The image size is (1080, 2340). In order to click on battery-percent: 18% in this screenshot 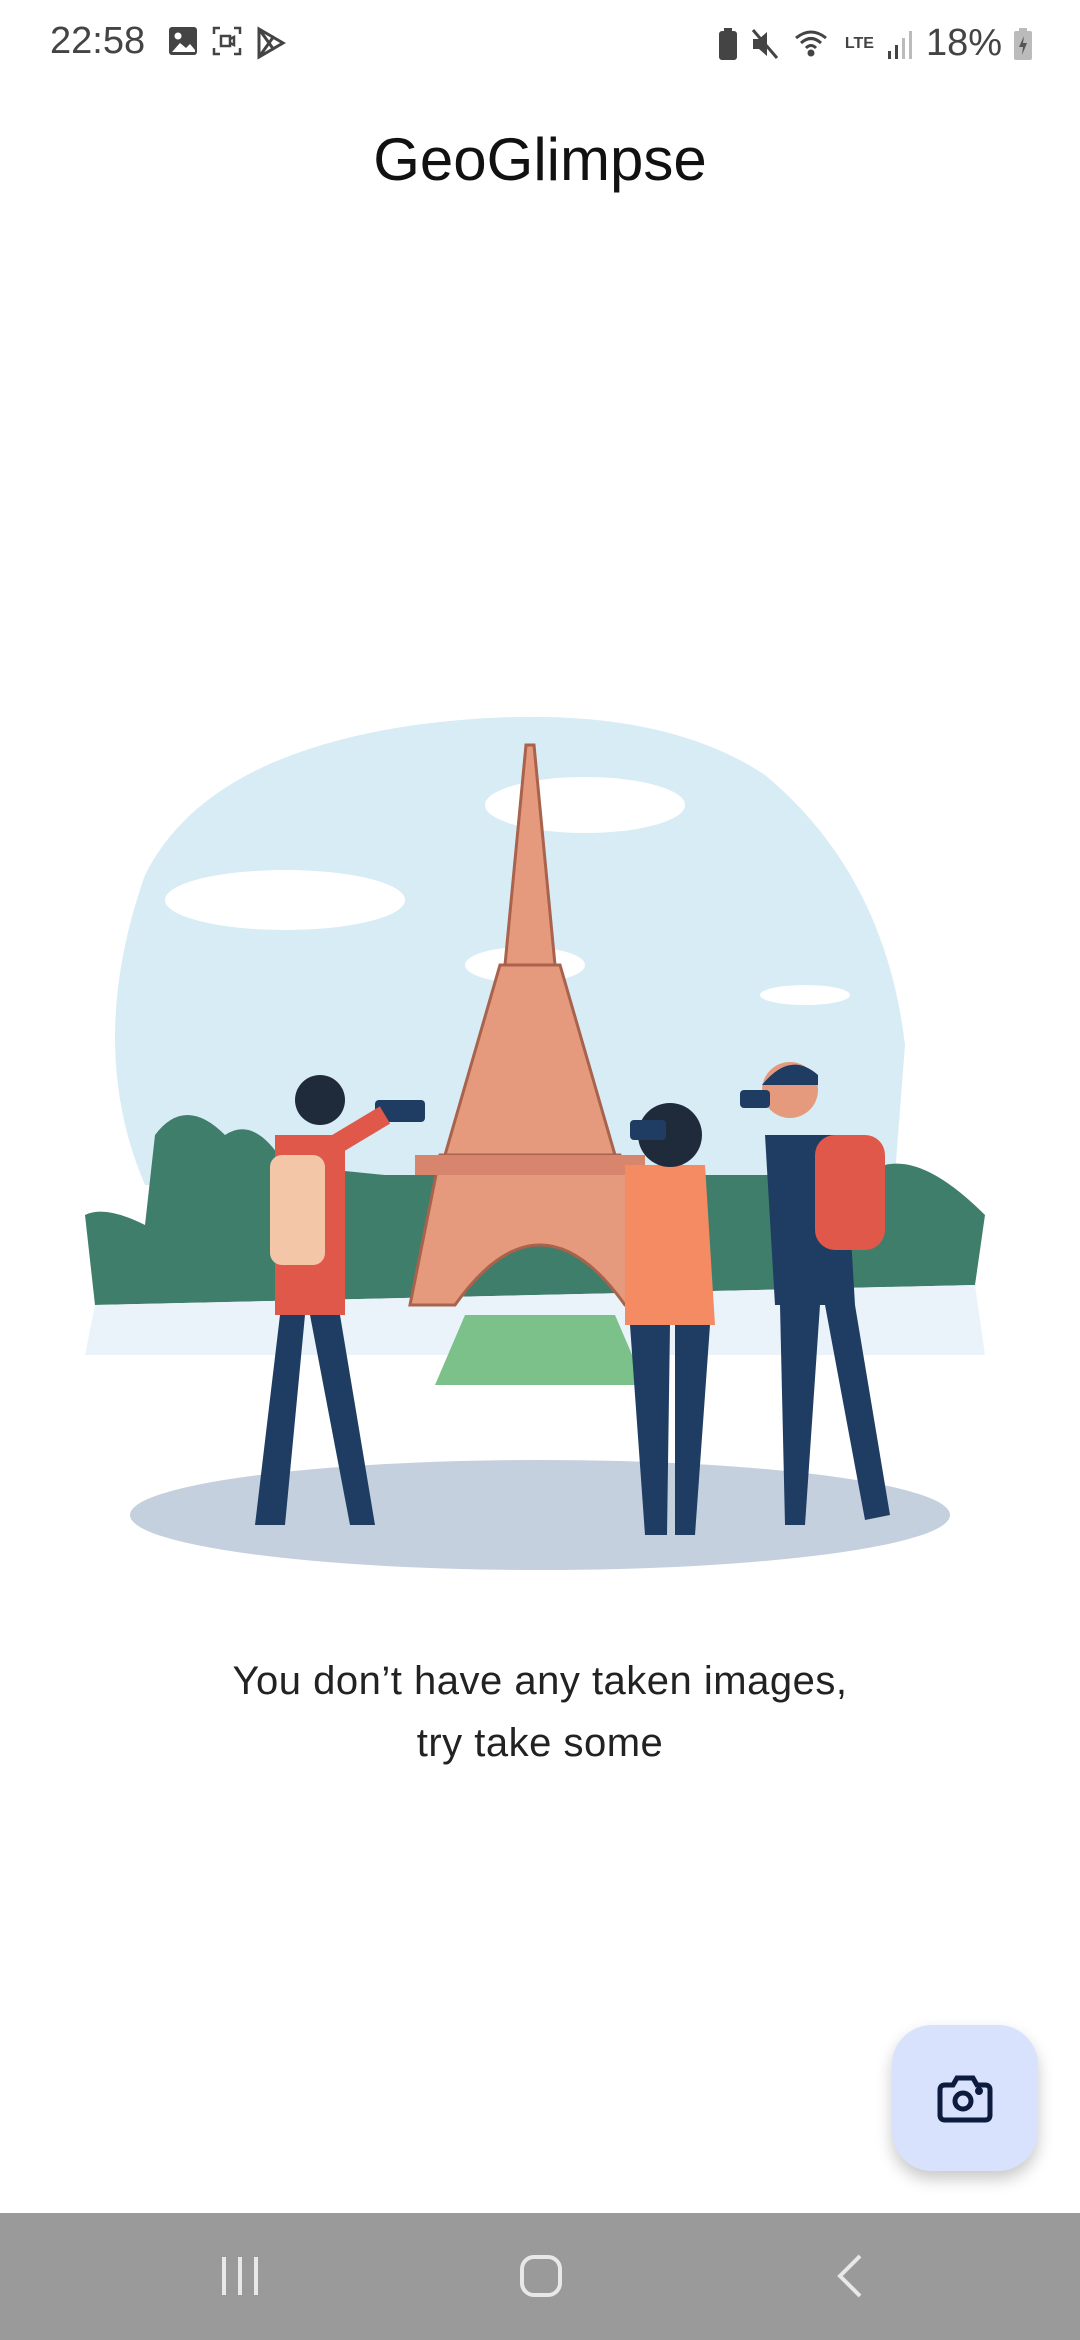, I will do `click(963, 43)`.